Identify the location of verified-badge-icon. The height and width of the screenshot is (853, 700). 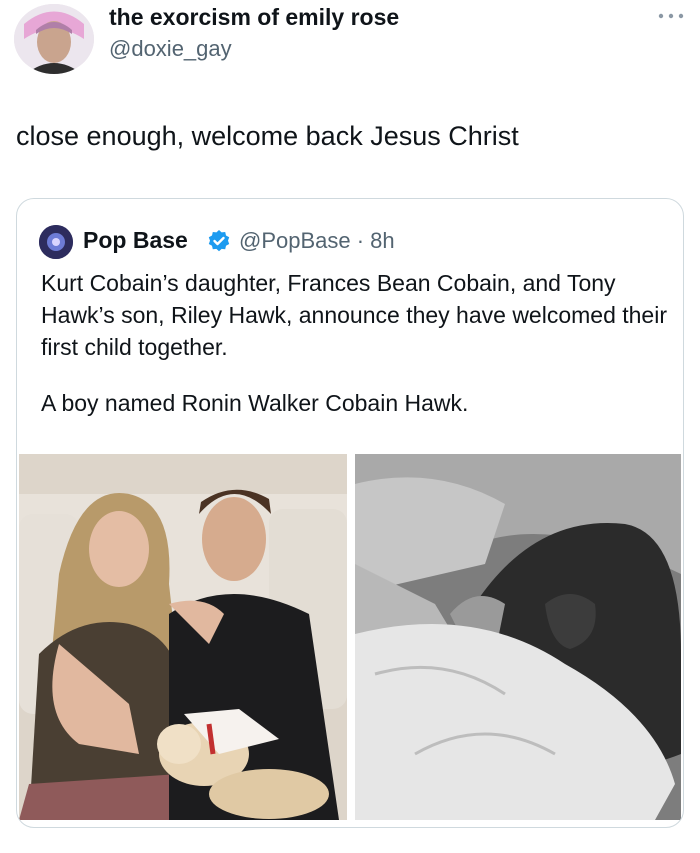
(219, 241).